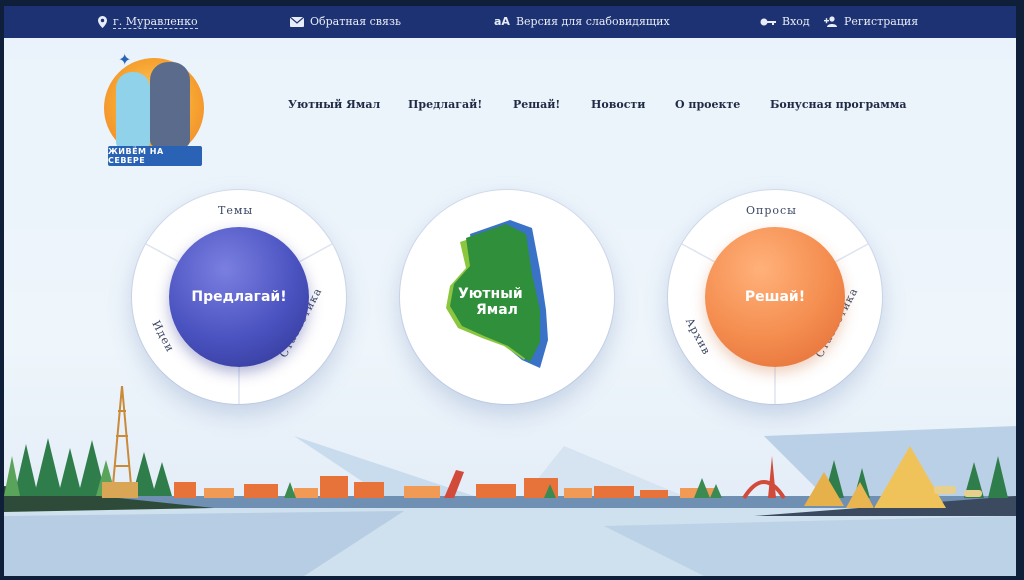 The height and width of the screenshot is (580, 1024). What do you see at coordinates (502, 21) in the screenshot?
I see `font-size-icon: аА` at bounding box center [502, 21].